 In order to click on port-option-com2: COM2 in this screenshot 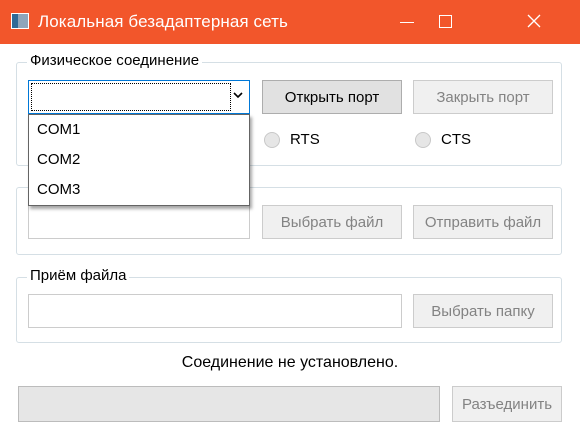, I will do `click(139, 160)`.